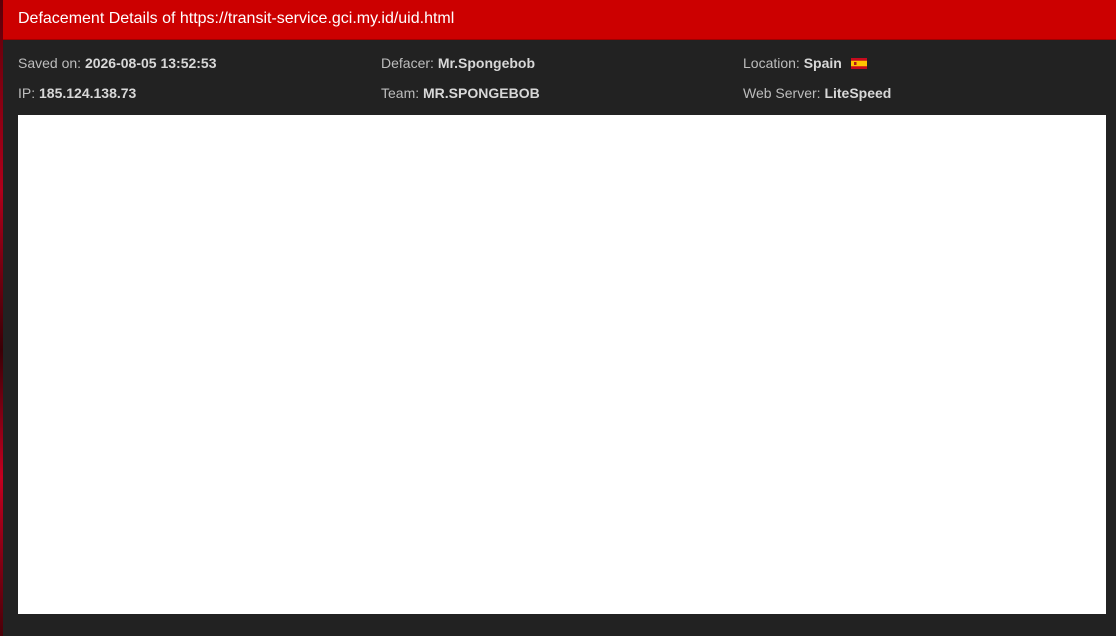  I want to click on location-field: Location: Spain, so click(805, 63).